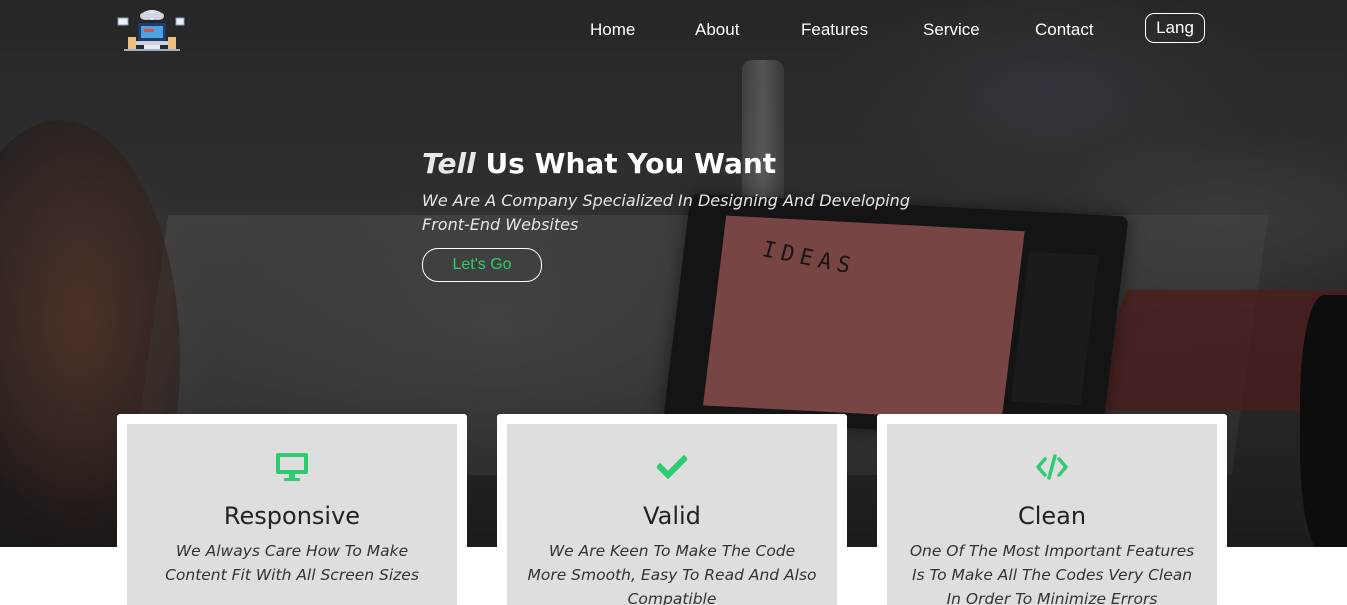 The height and width of the screenshot is (605, 1347). Describe the element at coordinates (1175, 28) in the screenshot. I see `lang-button: Lang` at that location.